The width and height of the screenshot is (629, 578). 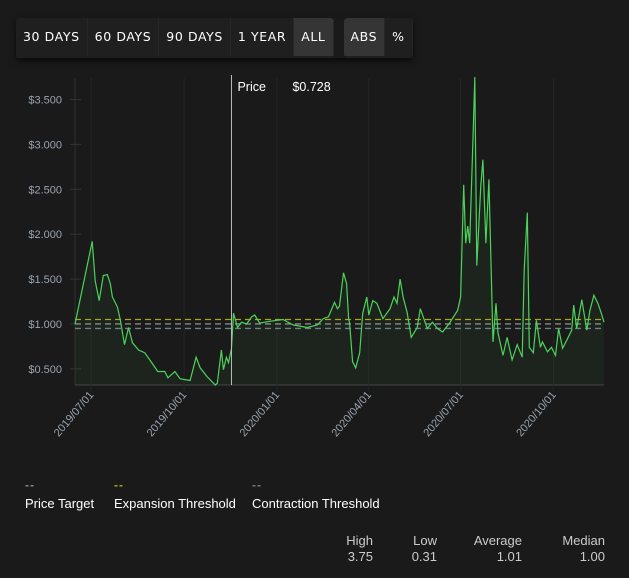 I want to click on legend-contraction-threshold: -- Contraction Threshold, so click(x=316, y=494).